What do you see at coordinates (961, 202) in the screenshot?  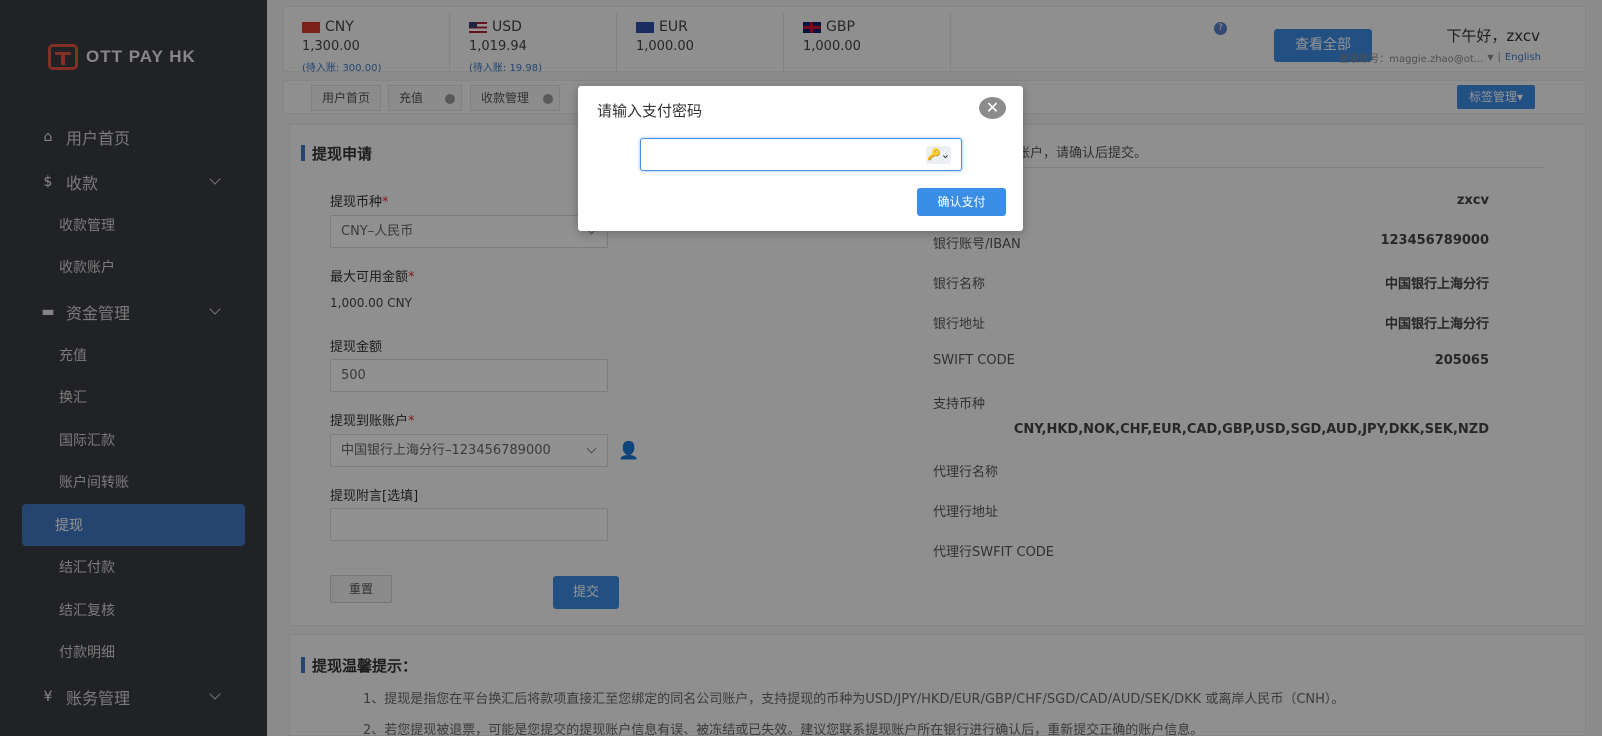 I see `confirm-payment-button: 确认支付` at bounding box center [961, 202].